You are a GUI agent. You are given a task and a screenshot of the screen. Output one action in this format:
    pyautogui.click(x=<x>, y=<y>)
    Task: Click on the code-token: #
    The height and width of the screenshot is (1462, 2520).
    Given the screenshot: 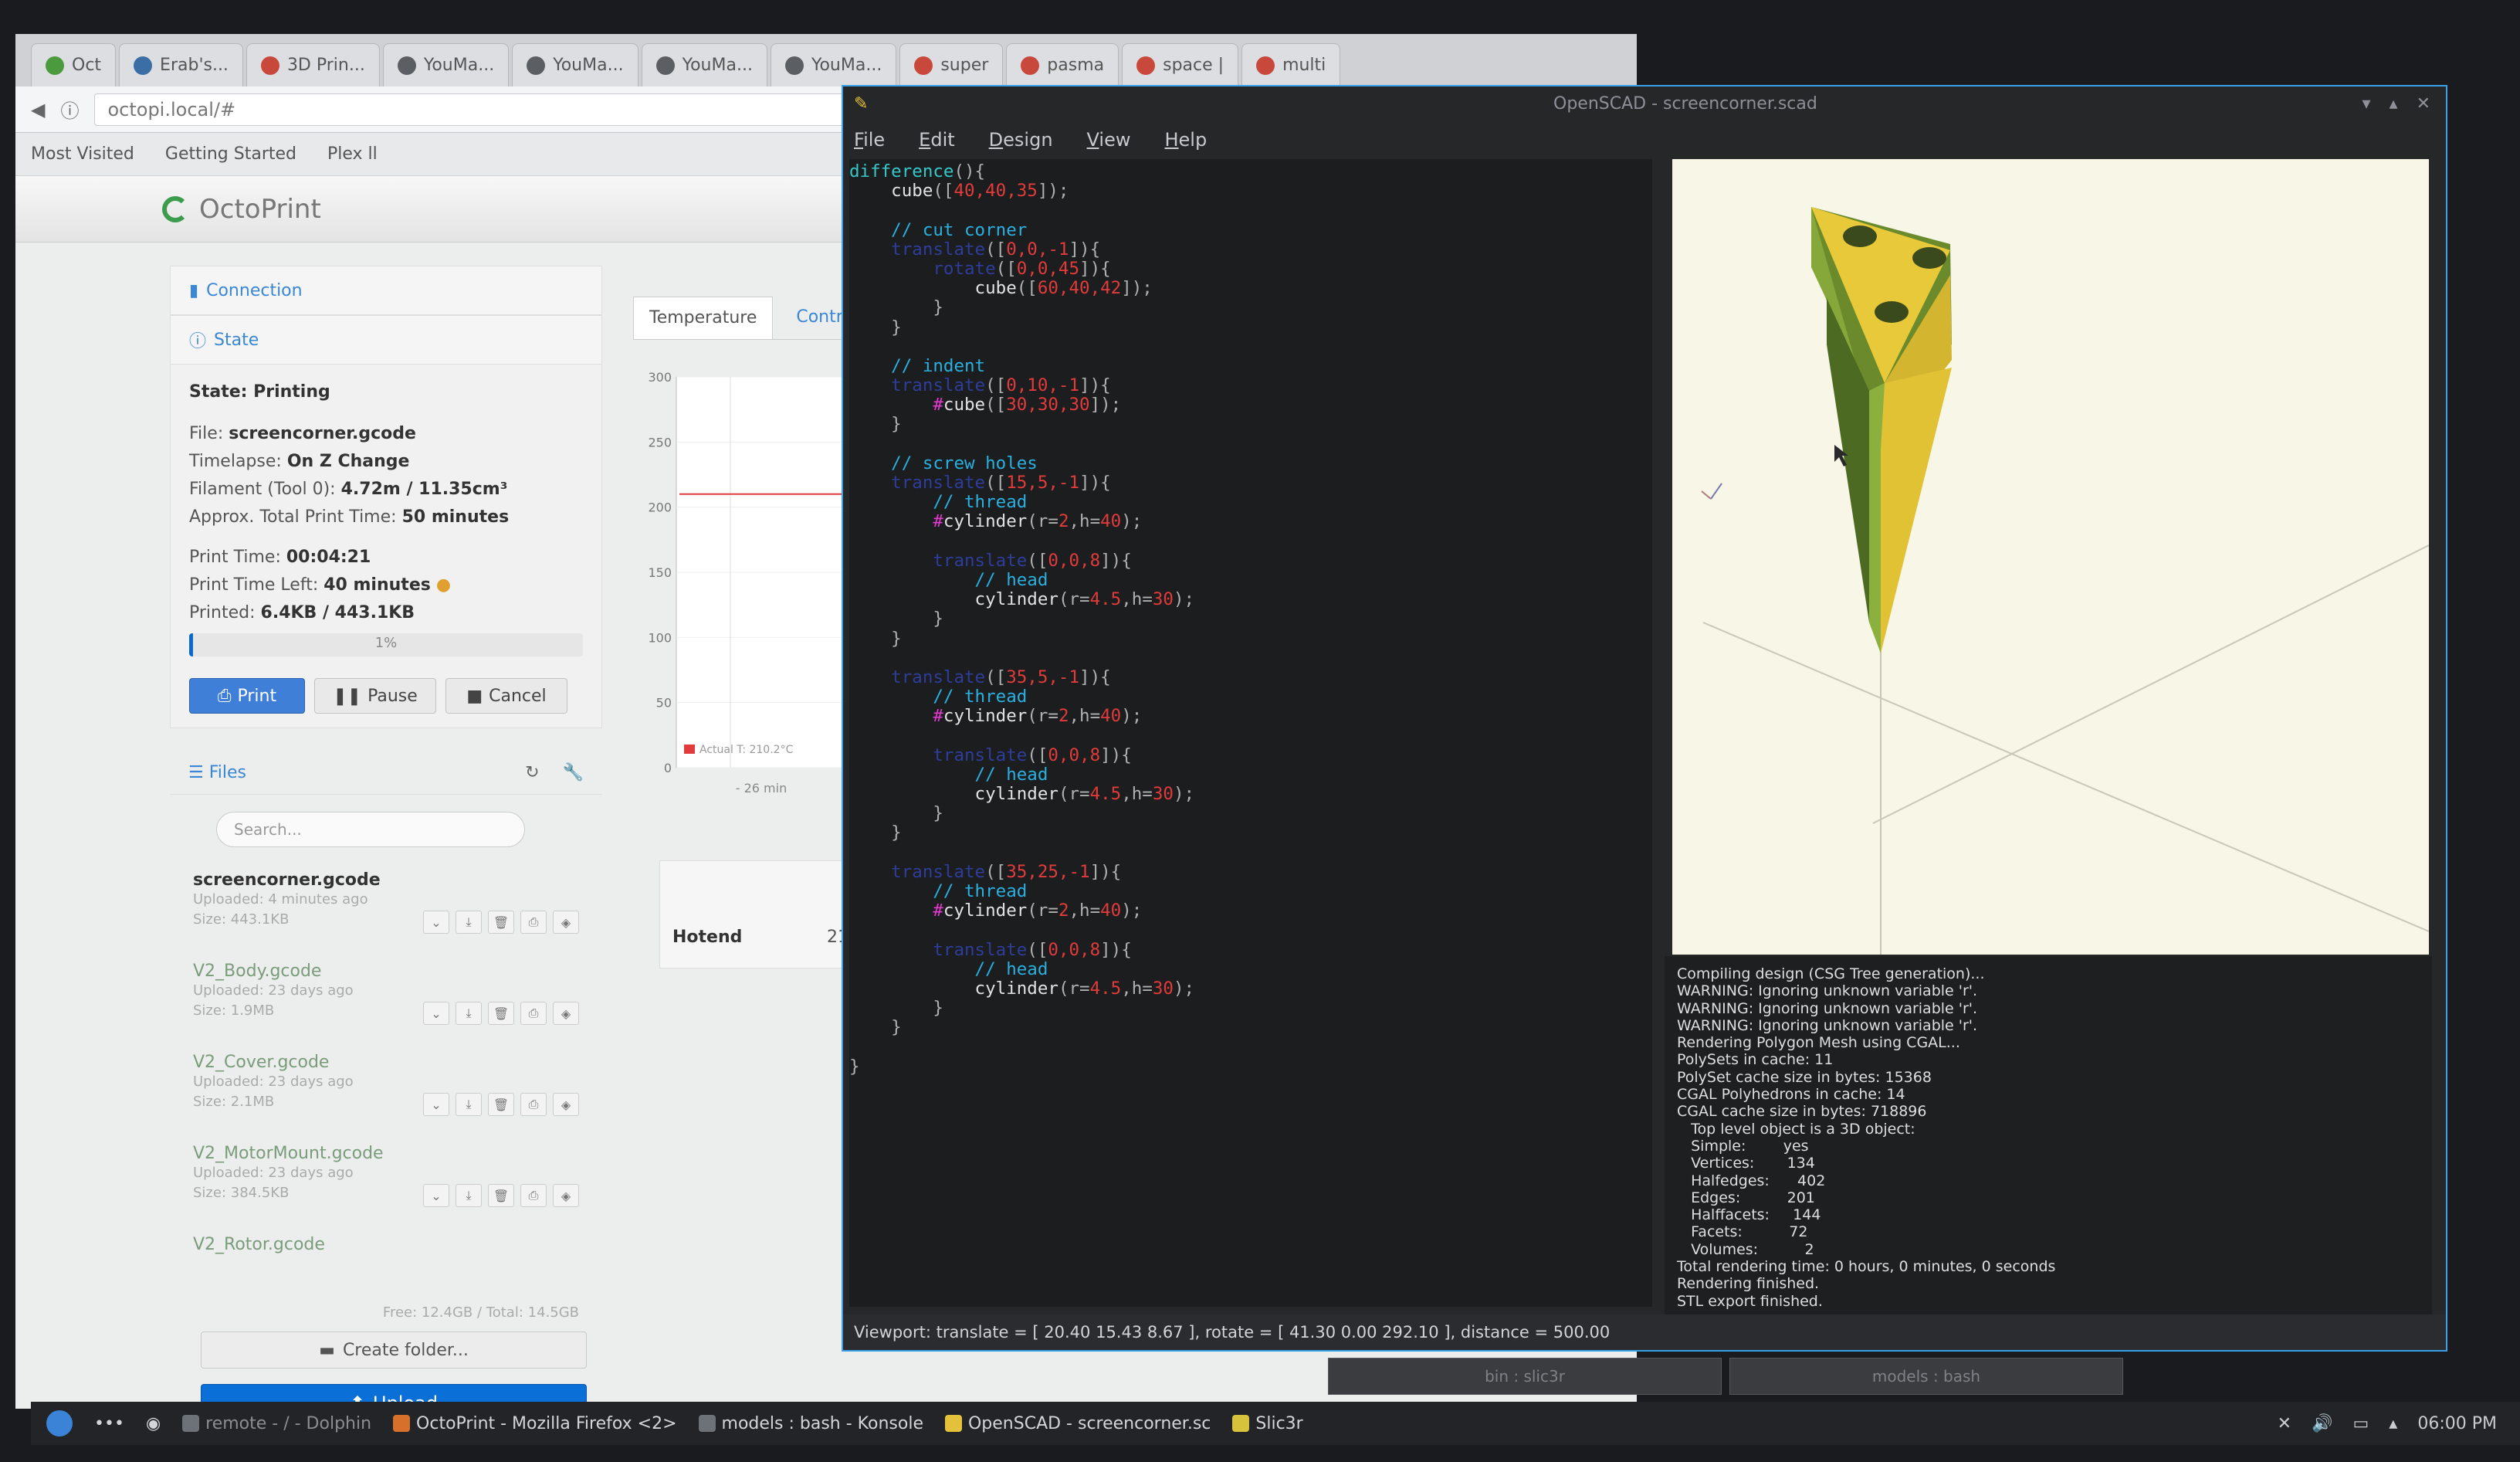 What is the action you would take?
    pyautogui.click(x=896, y=405)
    